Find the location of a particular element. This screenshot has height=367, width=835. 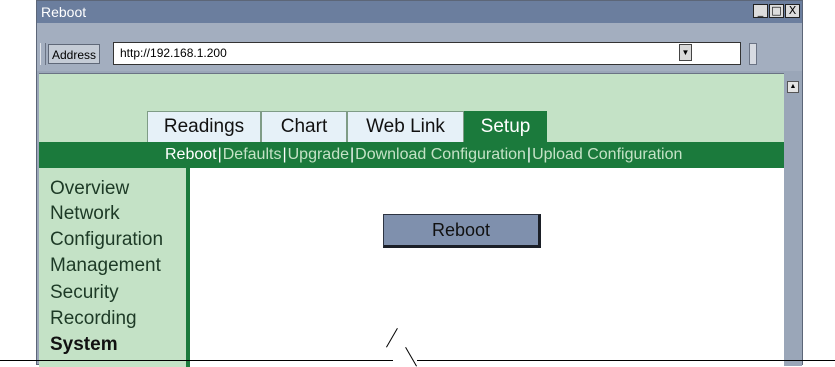

arrow-up-icon: ▲ is located at coordinates (793, 86).